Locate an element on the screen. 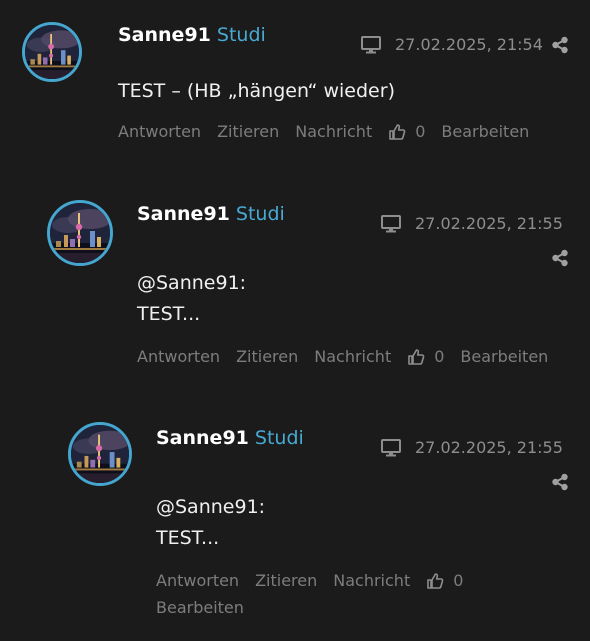  post-meta: 27.02.2025, 21:54 is located at coordinates (452, 44).